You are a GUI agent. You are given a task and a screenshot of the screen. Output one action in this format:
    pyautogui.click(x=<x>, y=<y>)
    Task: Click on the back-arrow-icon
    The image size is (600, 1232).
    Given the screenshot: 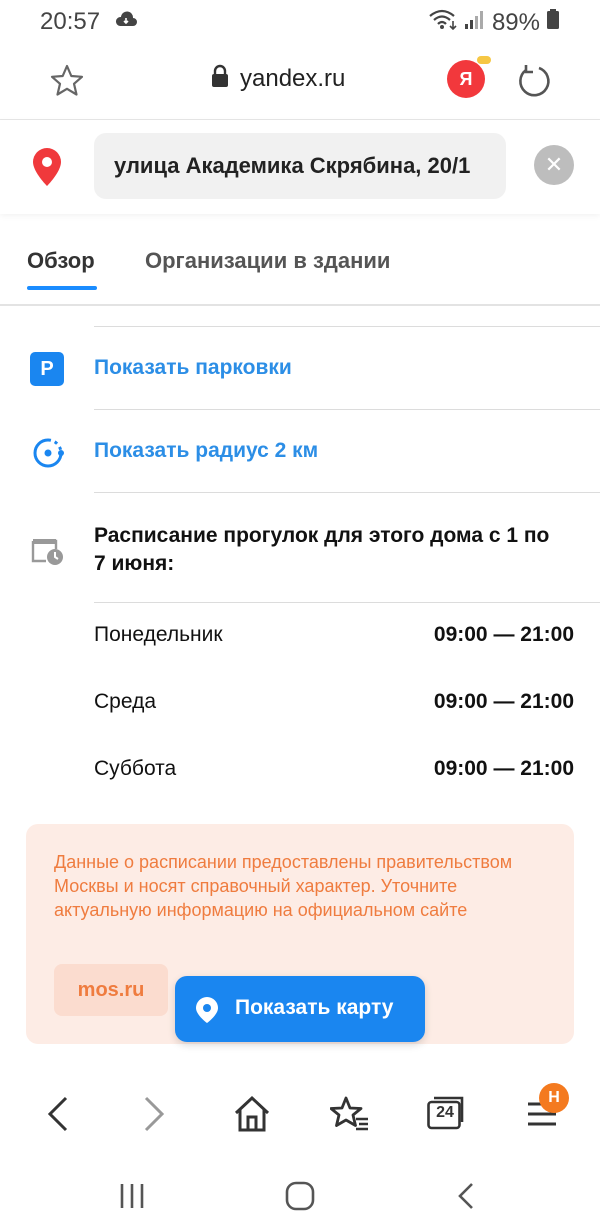 What is the action you would take?
    pyautogui.click(x=58, y=1114)
    